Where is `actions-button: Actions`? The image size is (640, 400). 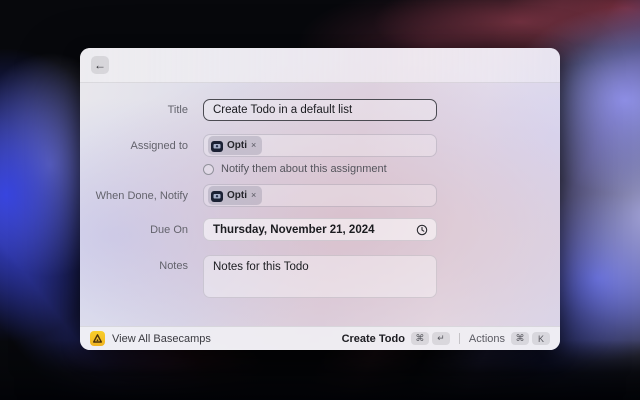 actions-button: Actions is located at coordinates (487, 339).